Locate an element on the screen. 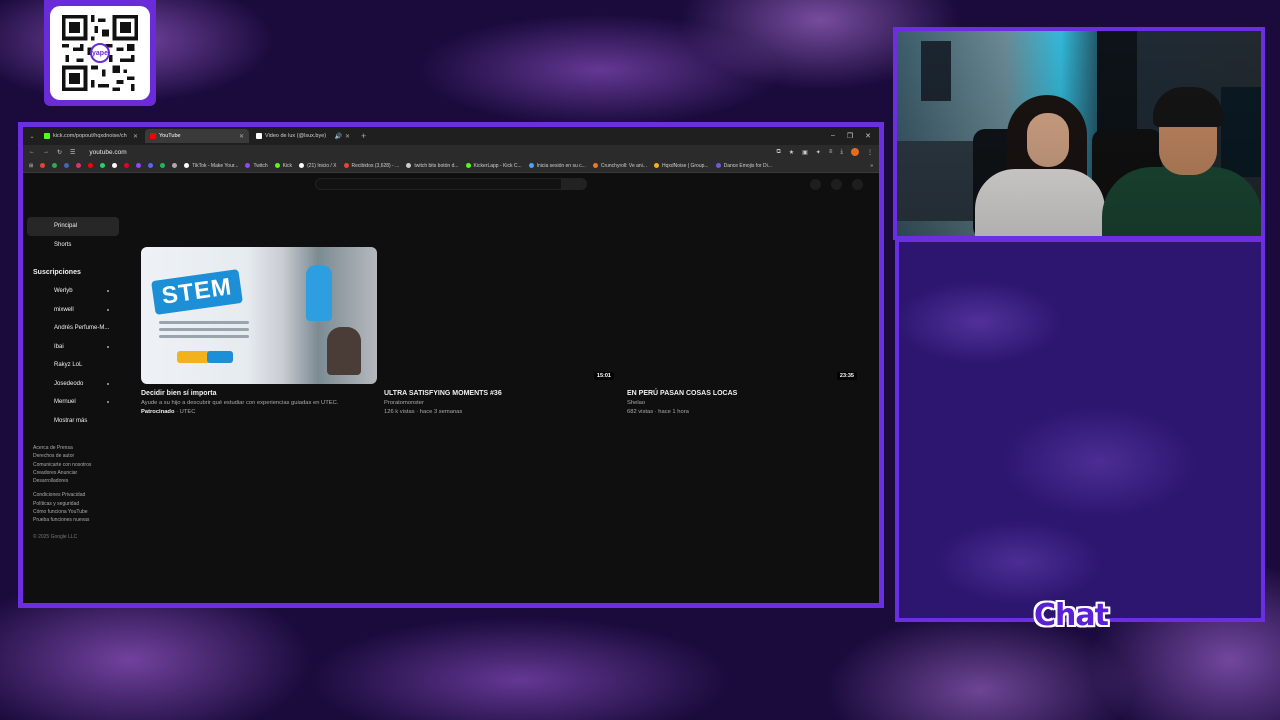 This screenshot has width=1280, height=720. more-bookmarks-icon: » is located at coordinates (871, 166).